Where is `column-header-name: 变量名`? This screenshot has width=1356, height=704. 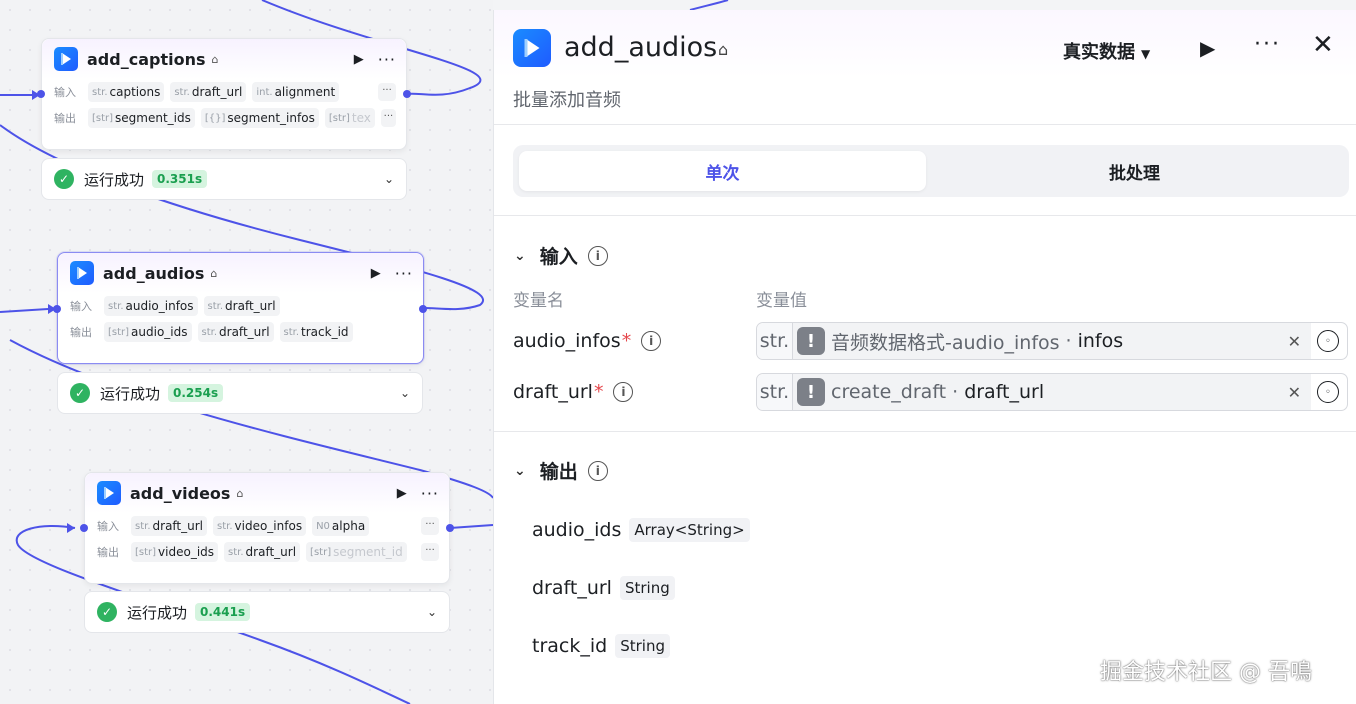 column-header-name: 变量名 is located at coordinates (538, 301).